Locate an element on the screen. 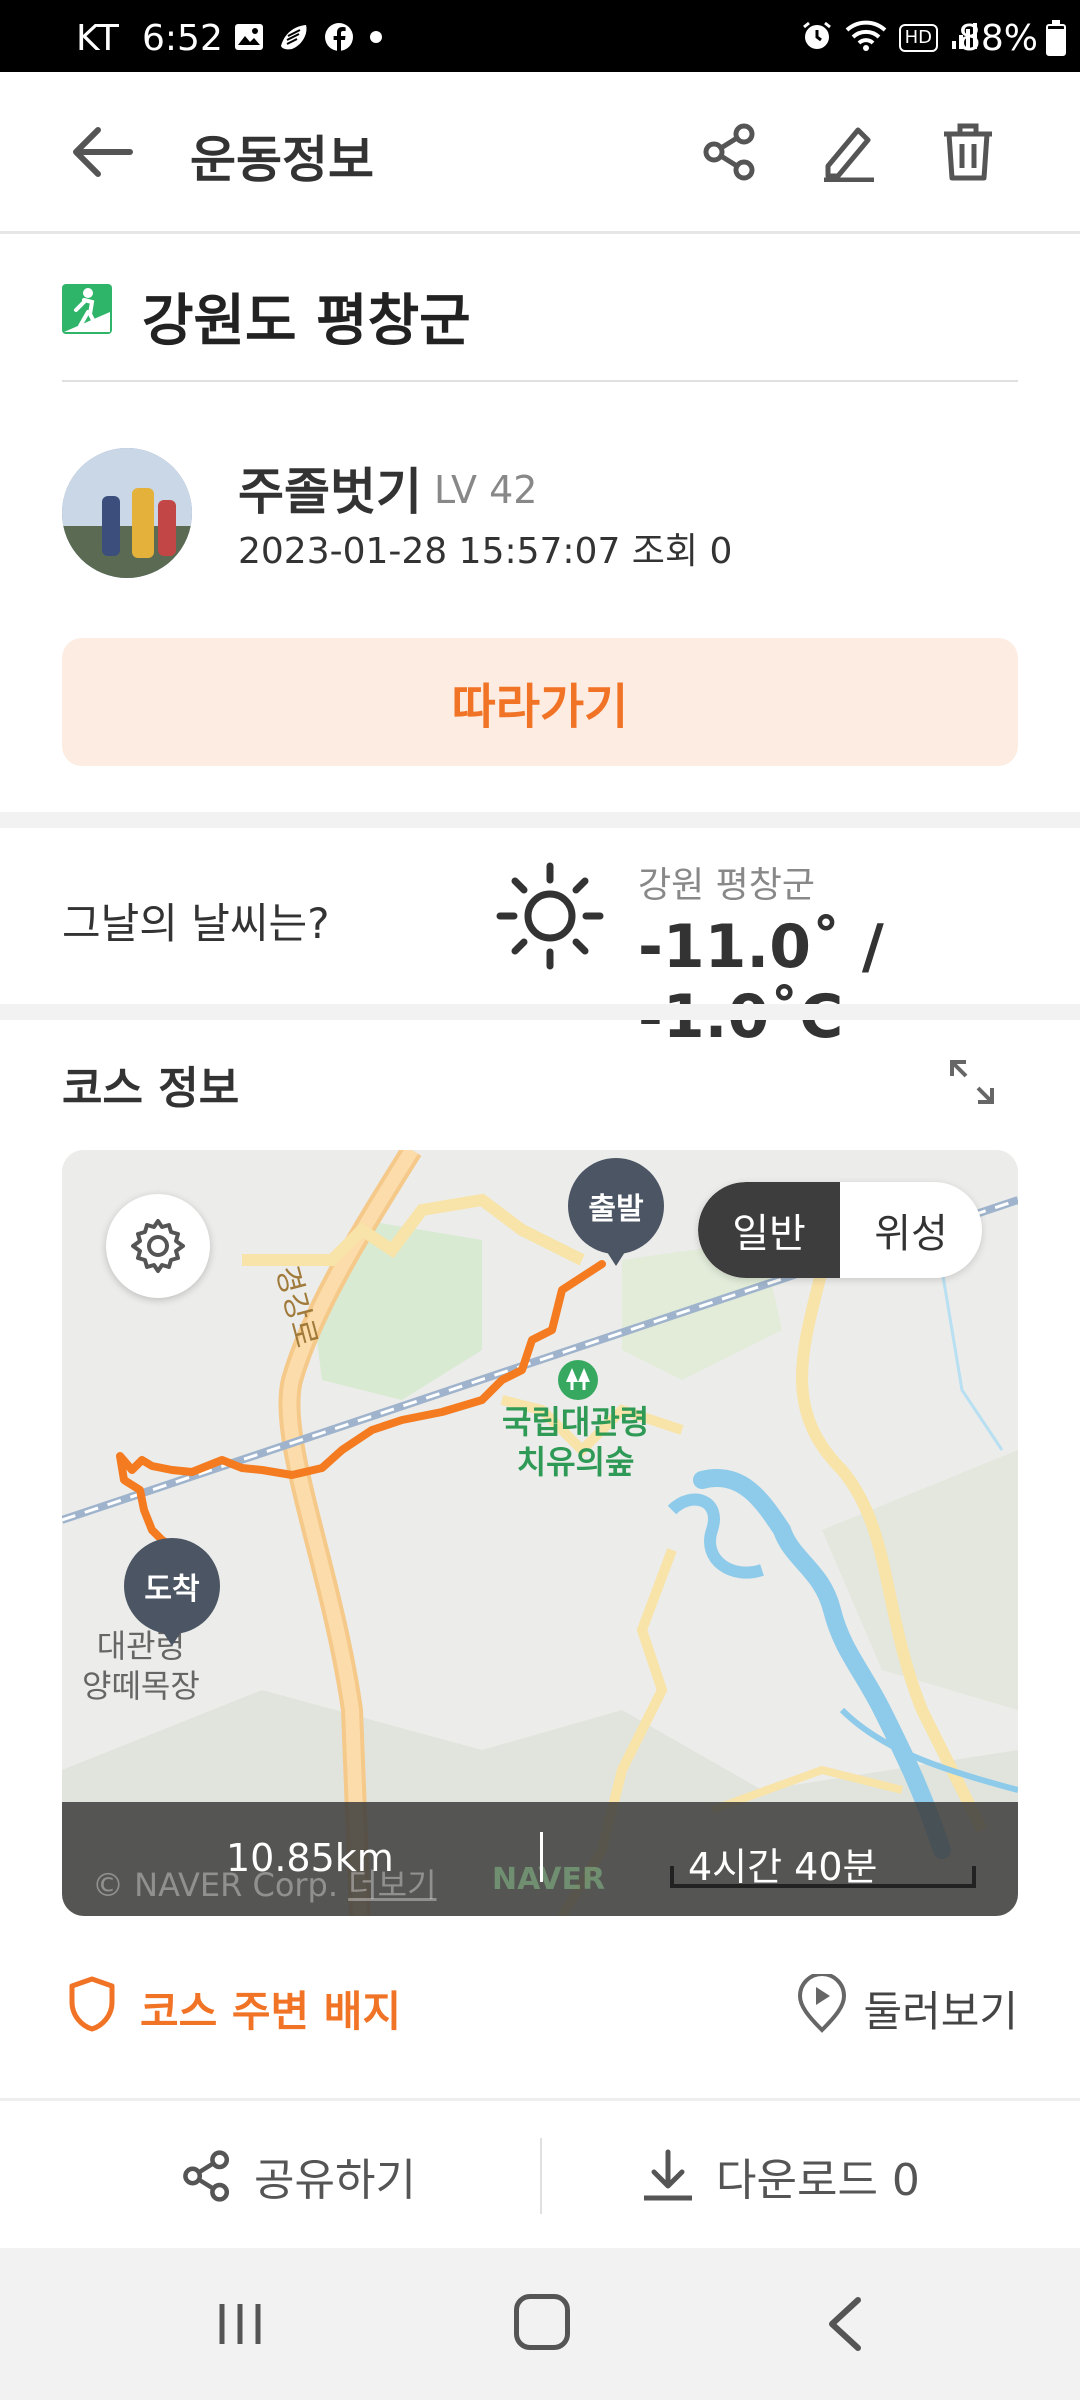 Image resolution: width=1080 pixels, height=2400 pixels. hiking-icon is located at coordinates (87, 309).